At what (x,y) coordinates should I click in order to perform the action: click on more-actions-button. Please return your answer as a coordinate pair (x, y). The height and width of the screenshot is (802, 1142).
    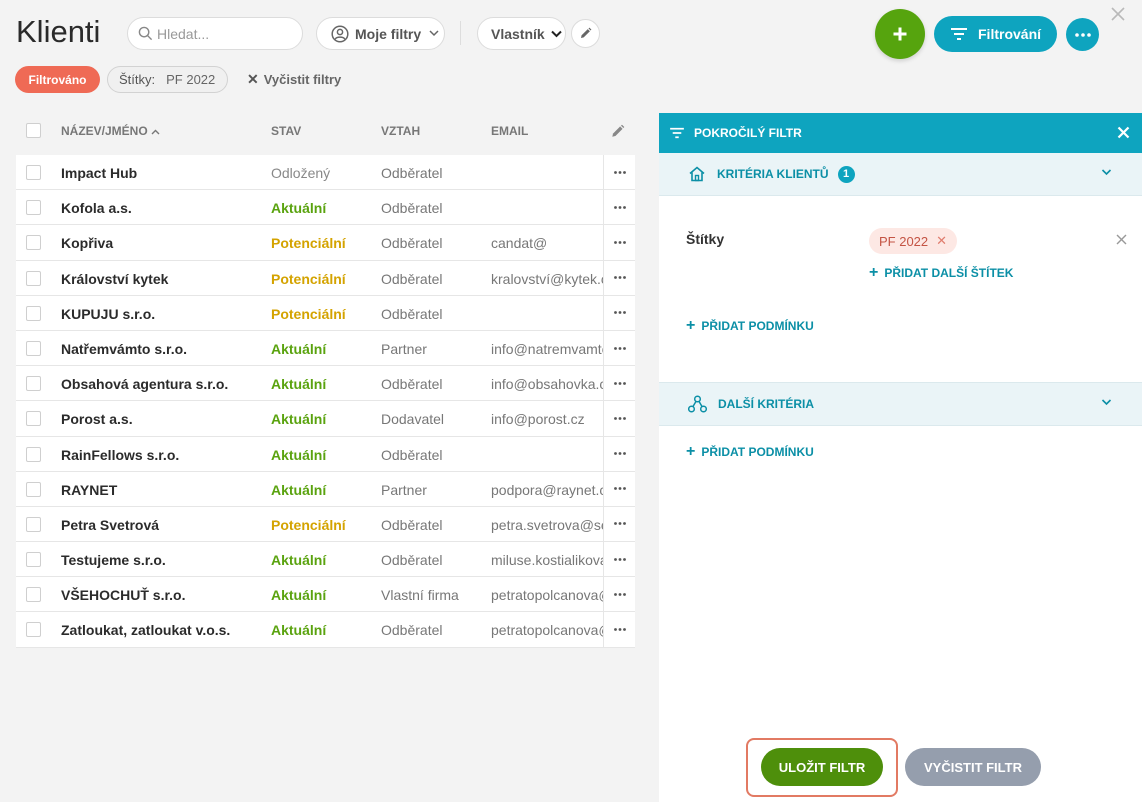
    Looking at the image, I should click on (1082, 34).